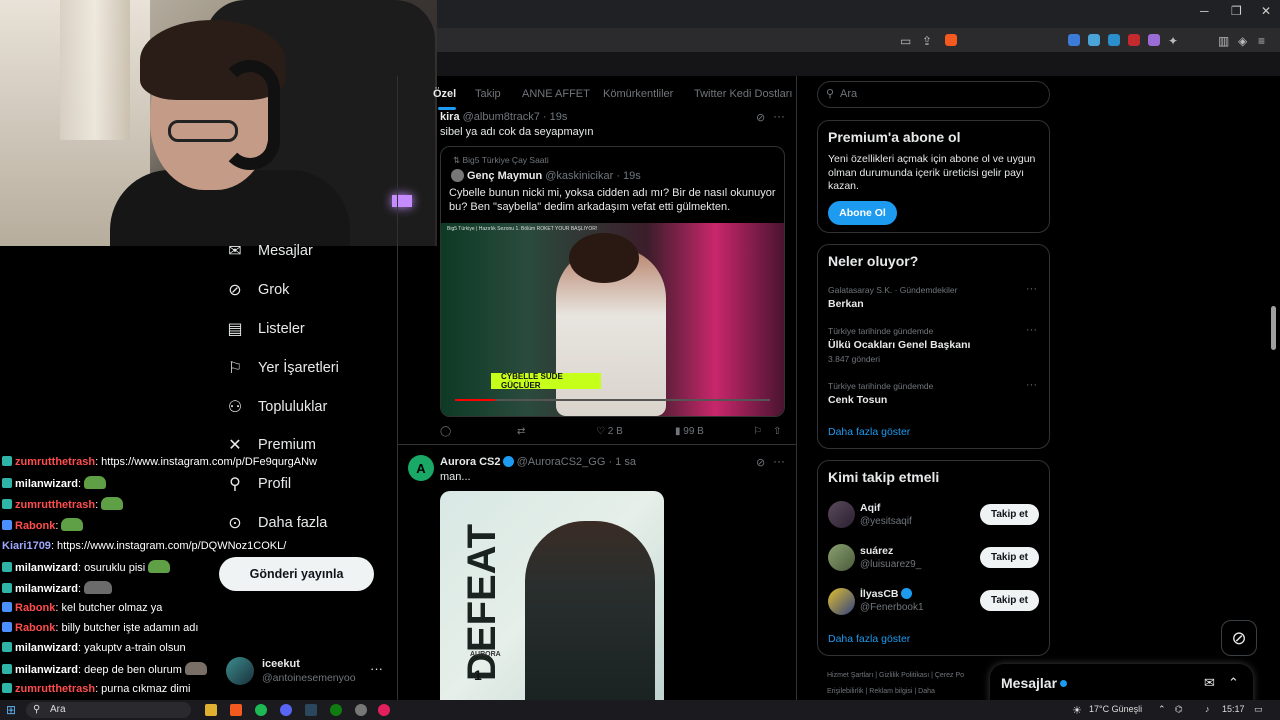 The image size is (1280, 720). What do you see at coordinates (257, 290) in the screenshot?
I see `nav-grok: ⊘ Grok` at bounding box center [257, 290].